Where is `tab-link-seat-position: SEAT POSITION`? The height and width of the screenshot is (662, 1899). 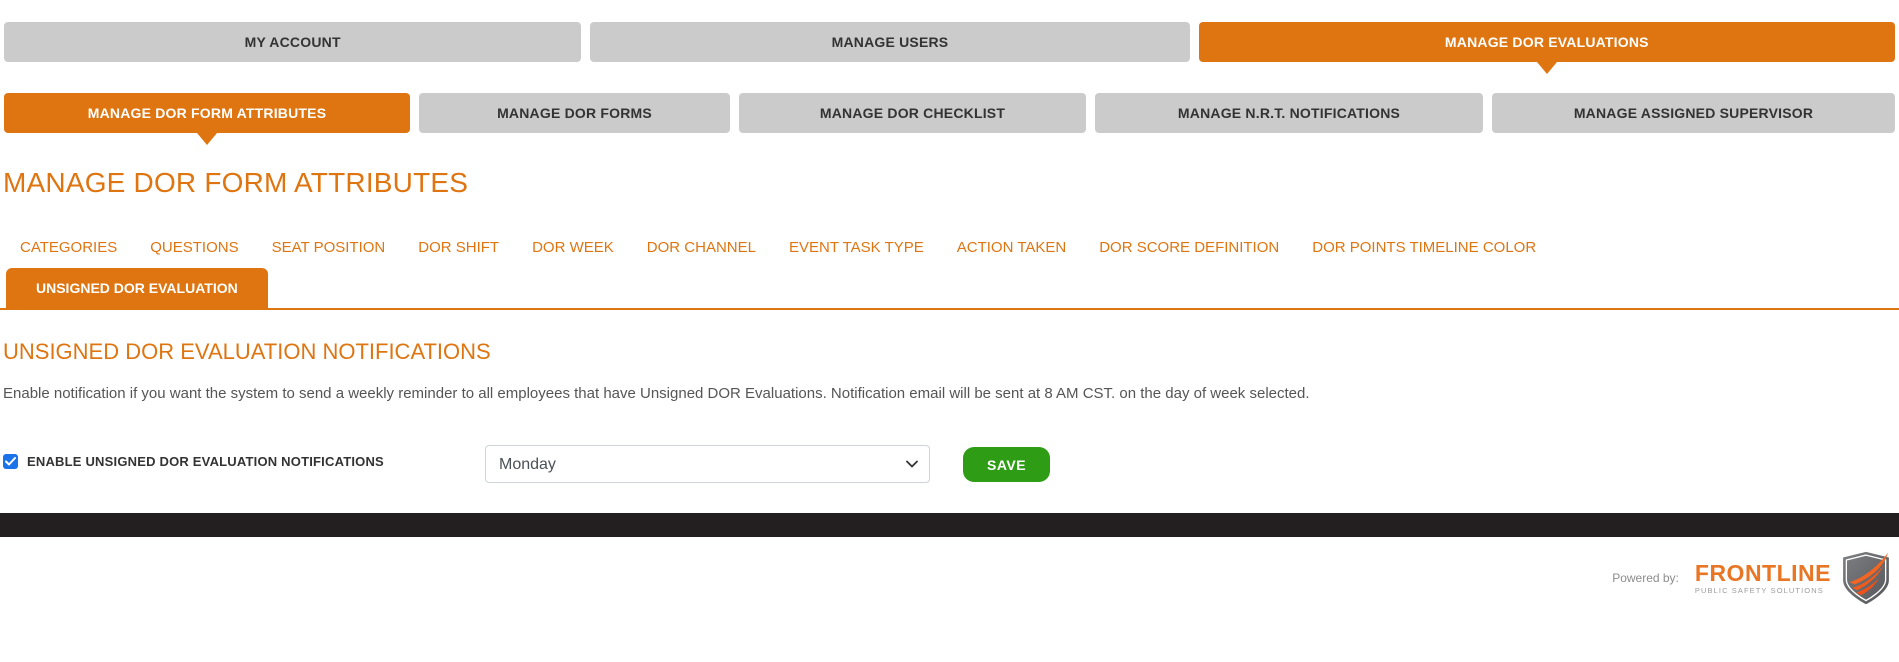 tab-link-seat-position: SEAT POSITION is located at coordinates (329, 248).